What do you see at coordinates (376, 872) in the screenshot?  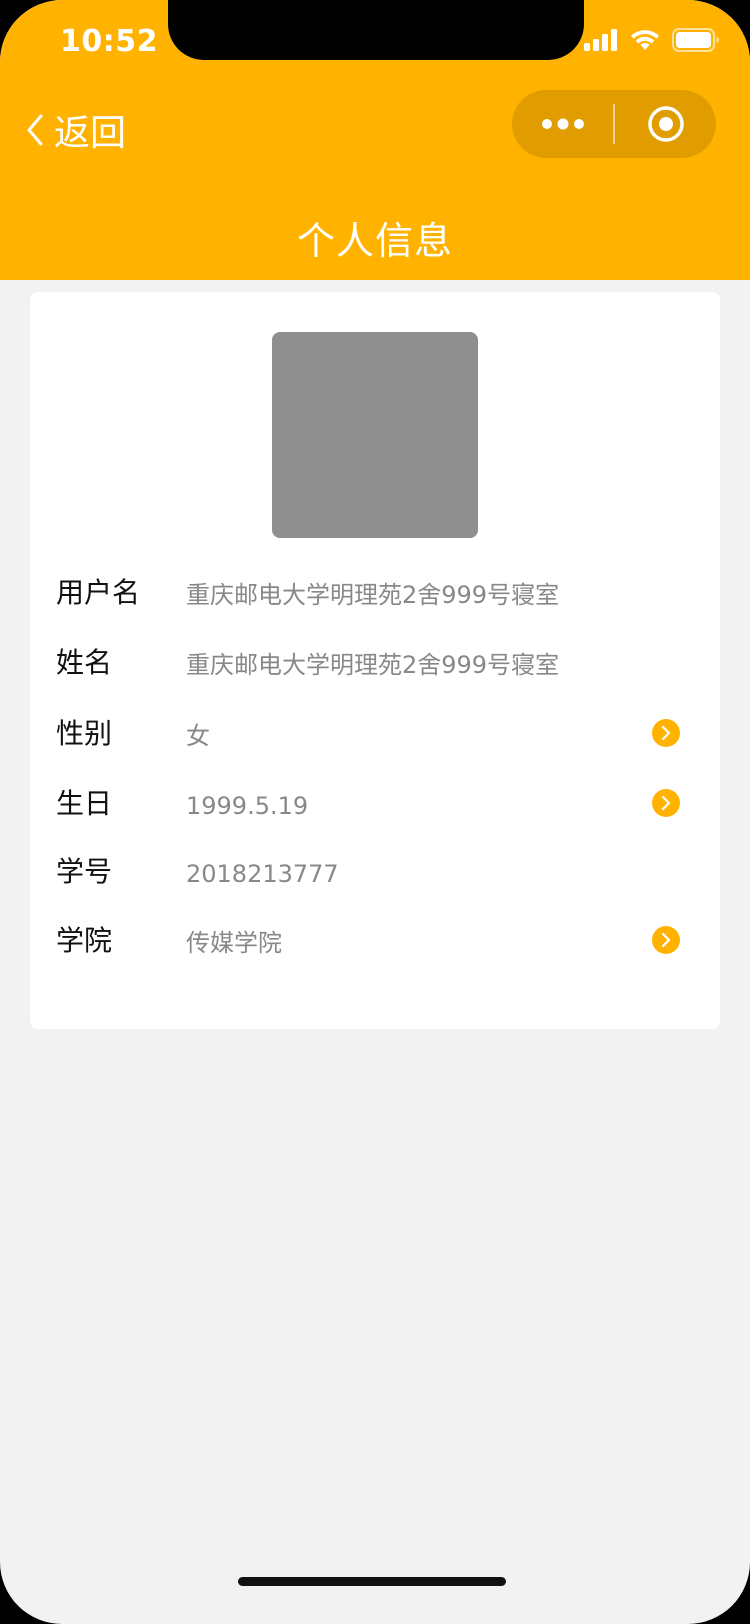 I see `profile-row-student-id: 学号 2018213777` at bounding box center [376, 872].